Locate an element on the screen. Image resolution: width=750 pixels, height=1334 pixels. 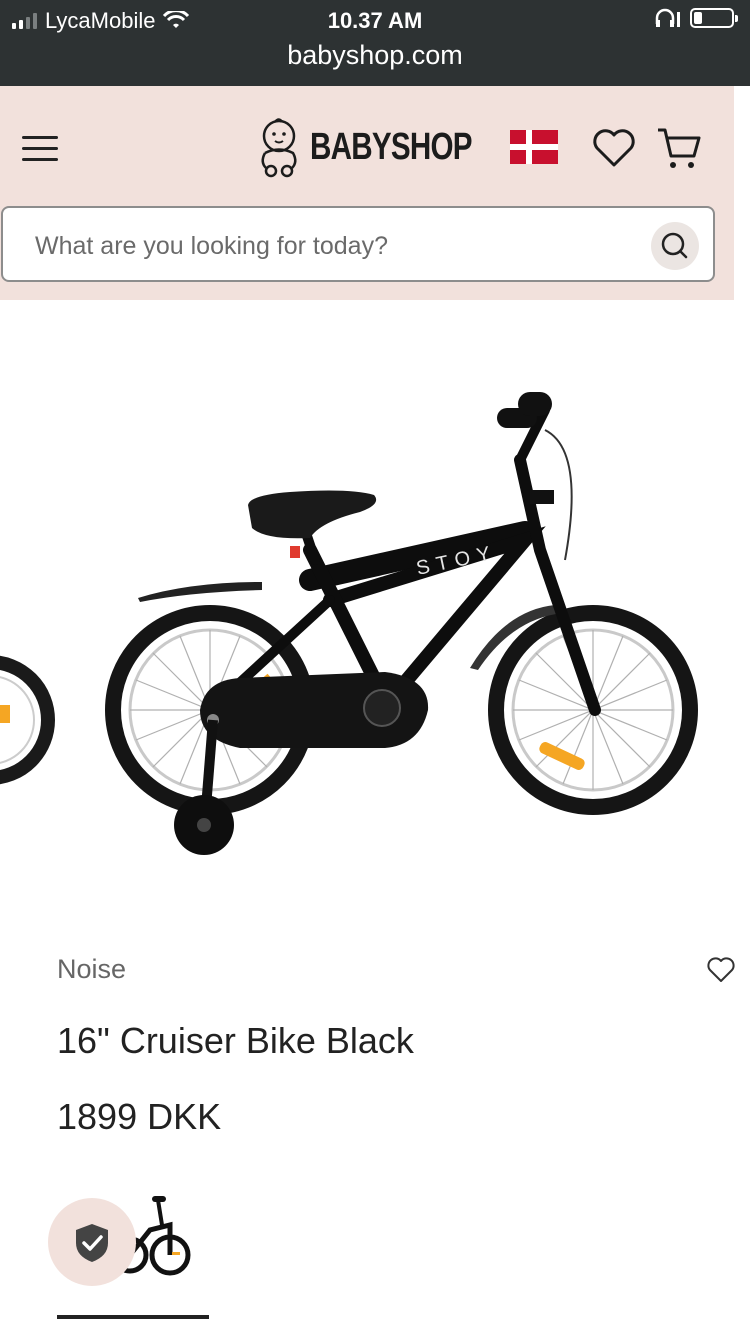
search-button is located at coordinates (675, 246).